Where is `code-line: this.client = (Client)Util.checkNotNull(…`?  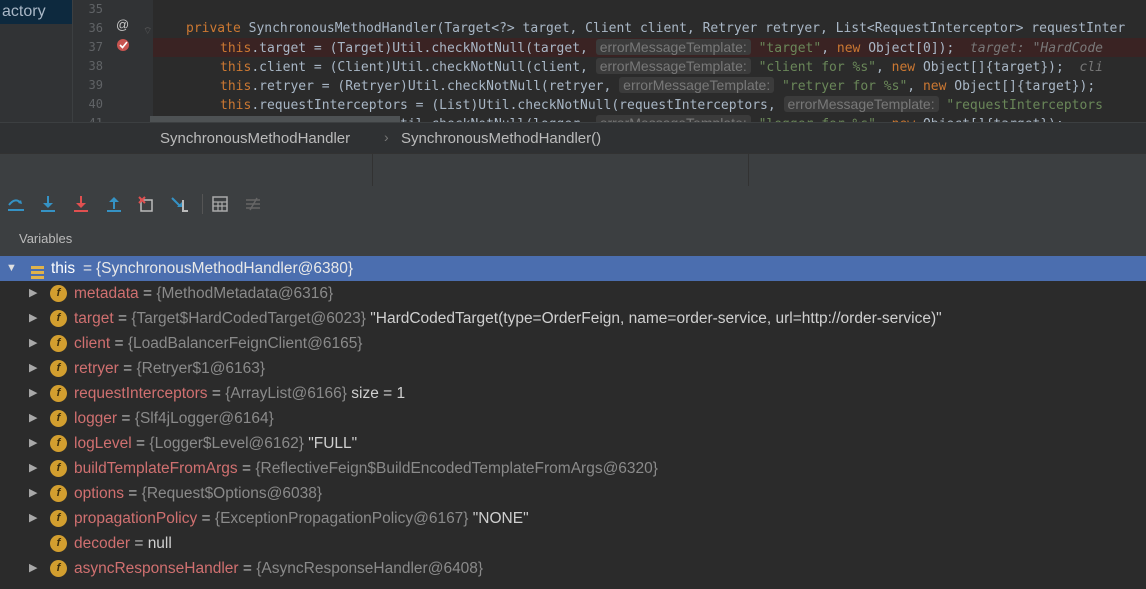
code-line: this.client = (Client)Util.checkNotNull(… is located at coordinates (661, 66).